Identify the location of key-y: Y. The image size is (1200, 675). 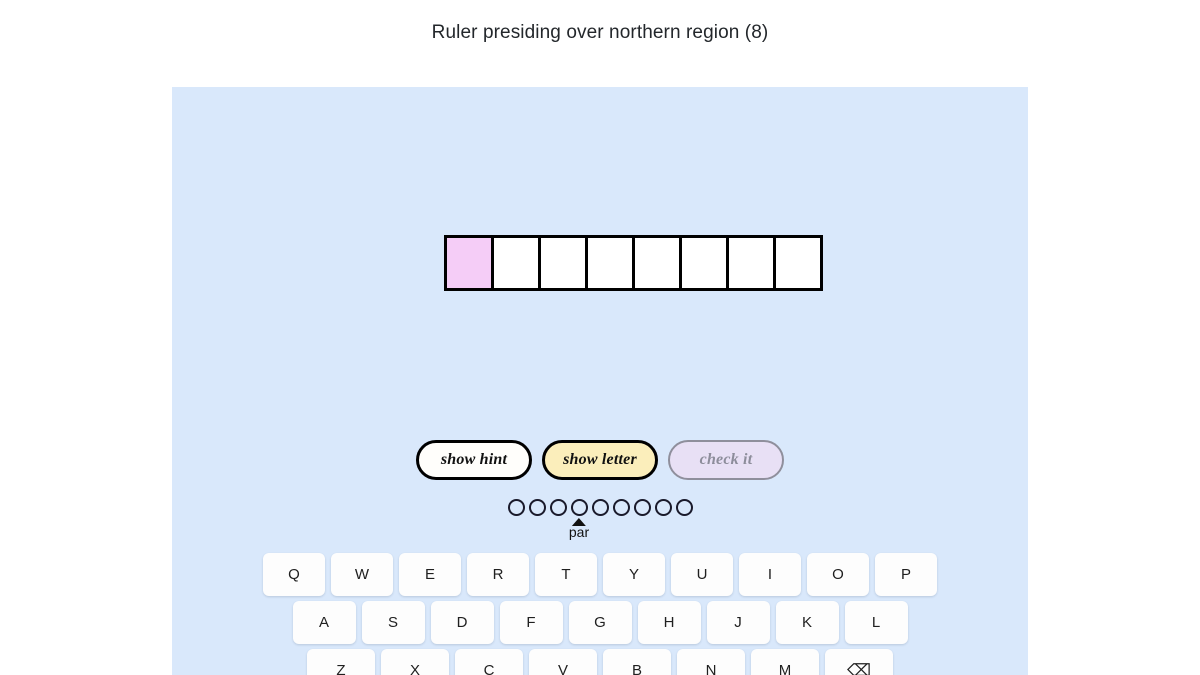
(634, 574).